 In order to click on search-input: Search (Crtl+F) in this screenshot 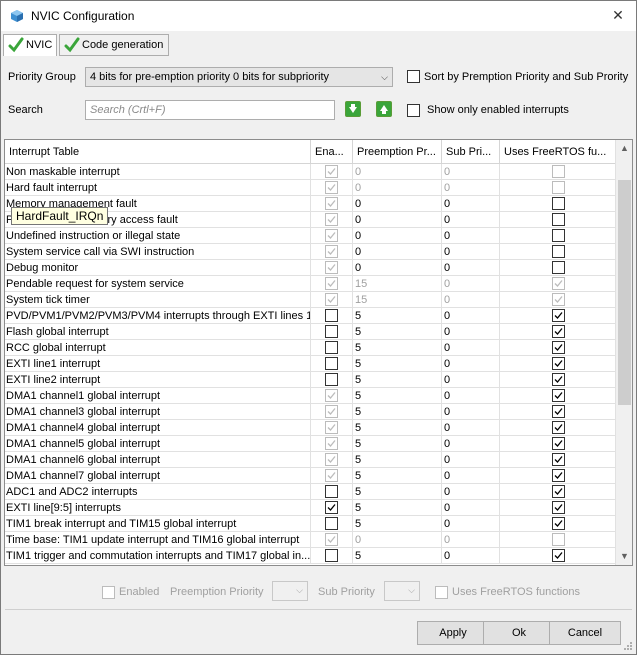, I will do `click(210, 110)`.